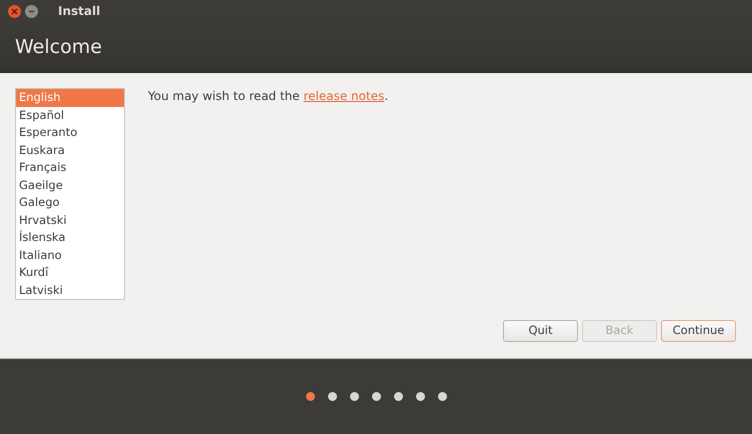 The image size is (752, 434). What do you see at coordinates (540, 331) in the screenshot?
I see `dialog-button: Quit` at bounding box center [540, 331].